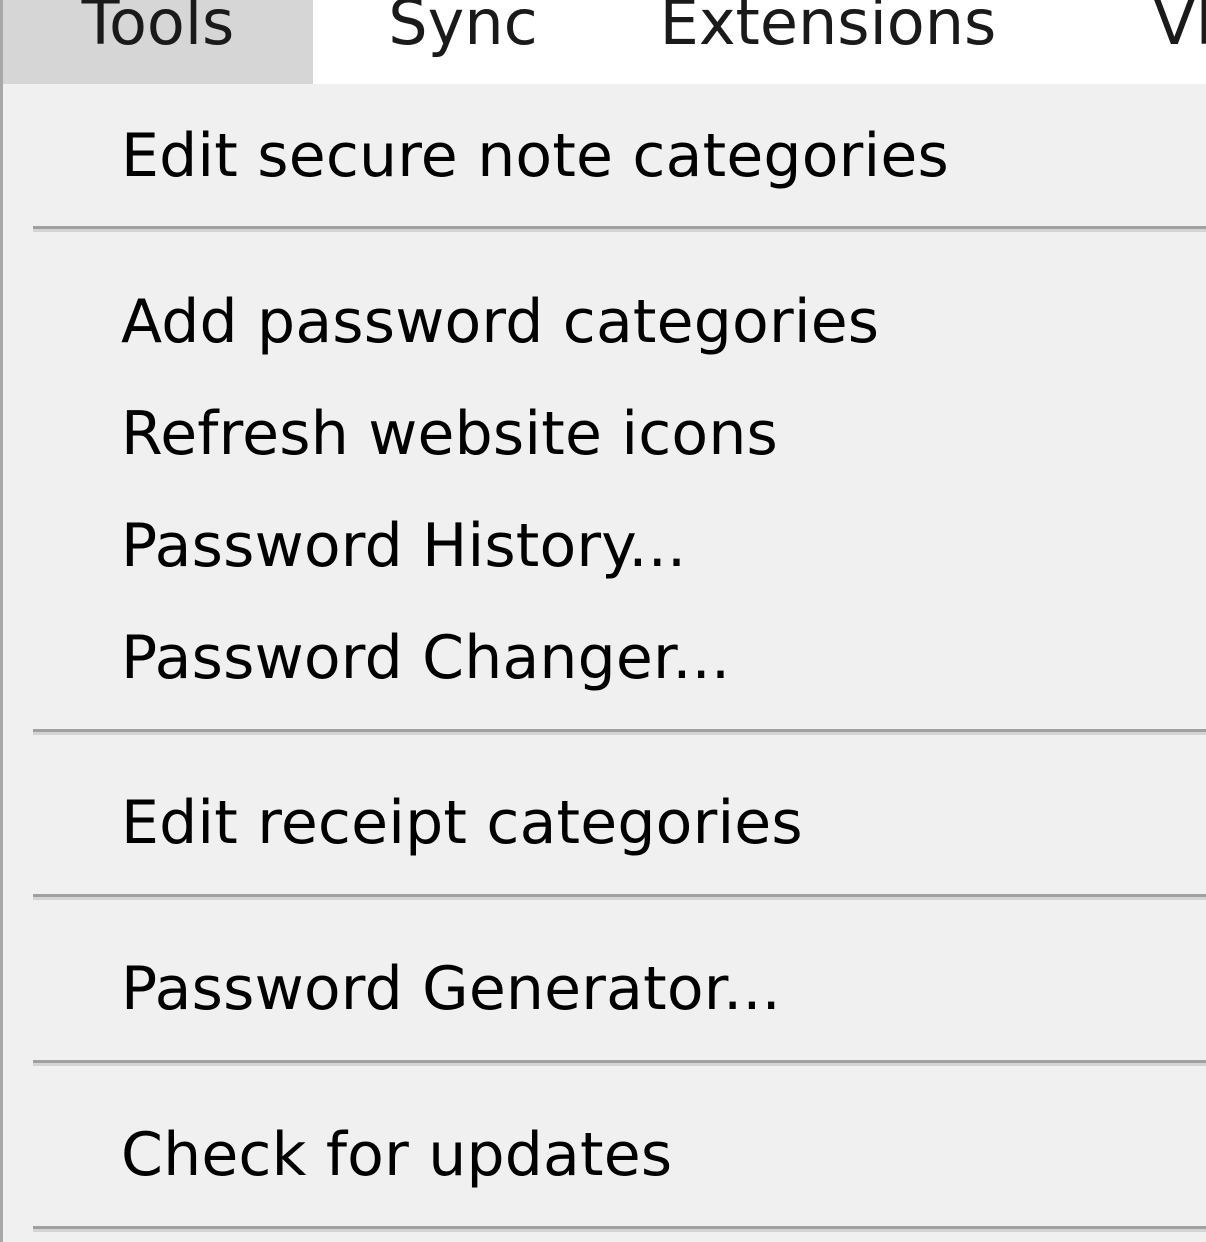 This screenshot has height=1242, width=1206. I want to click on menu-extensions: Extensions, so click(828, 42).